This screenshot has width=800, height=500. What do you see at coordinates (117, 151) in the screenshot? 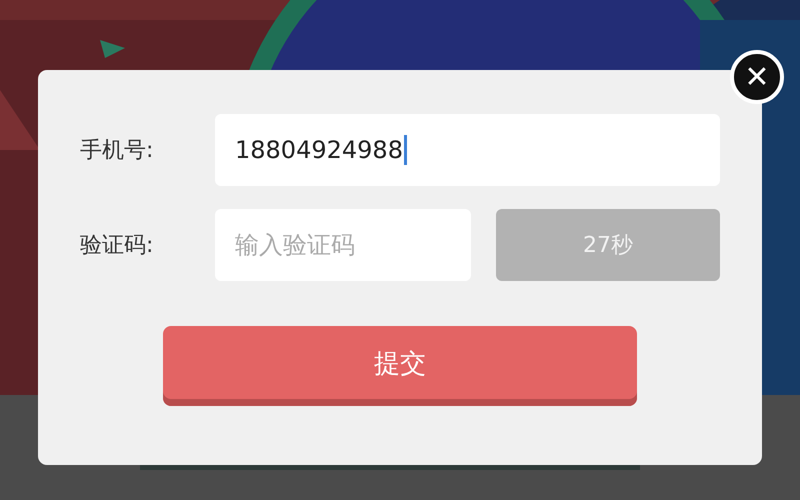
I see `field-label: 手机号:` at bounding box center [117, 151].